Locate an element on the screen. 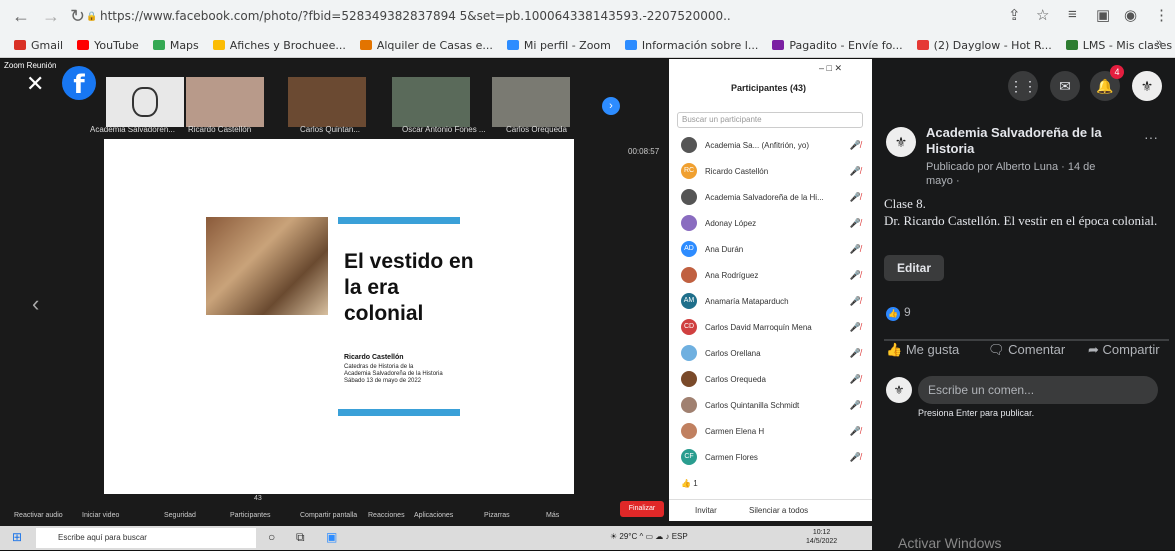 The image size is (1175, 551). slide-title: El vestido en la era colonial is located at coordinates (409, 287).